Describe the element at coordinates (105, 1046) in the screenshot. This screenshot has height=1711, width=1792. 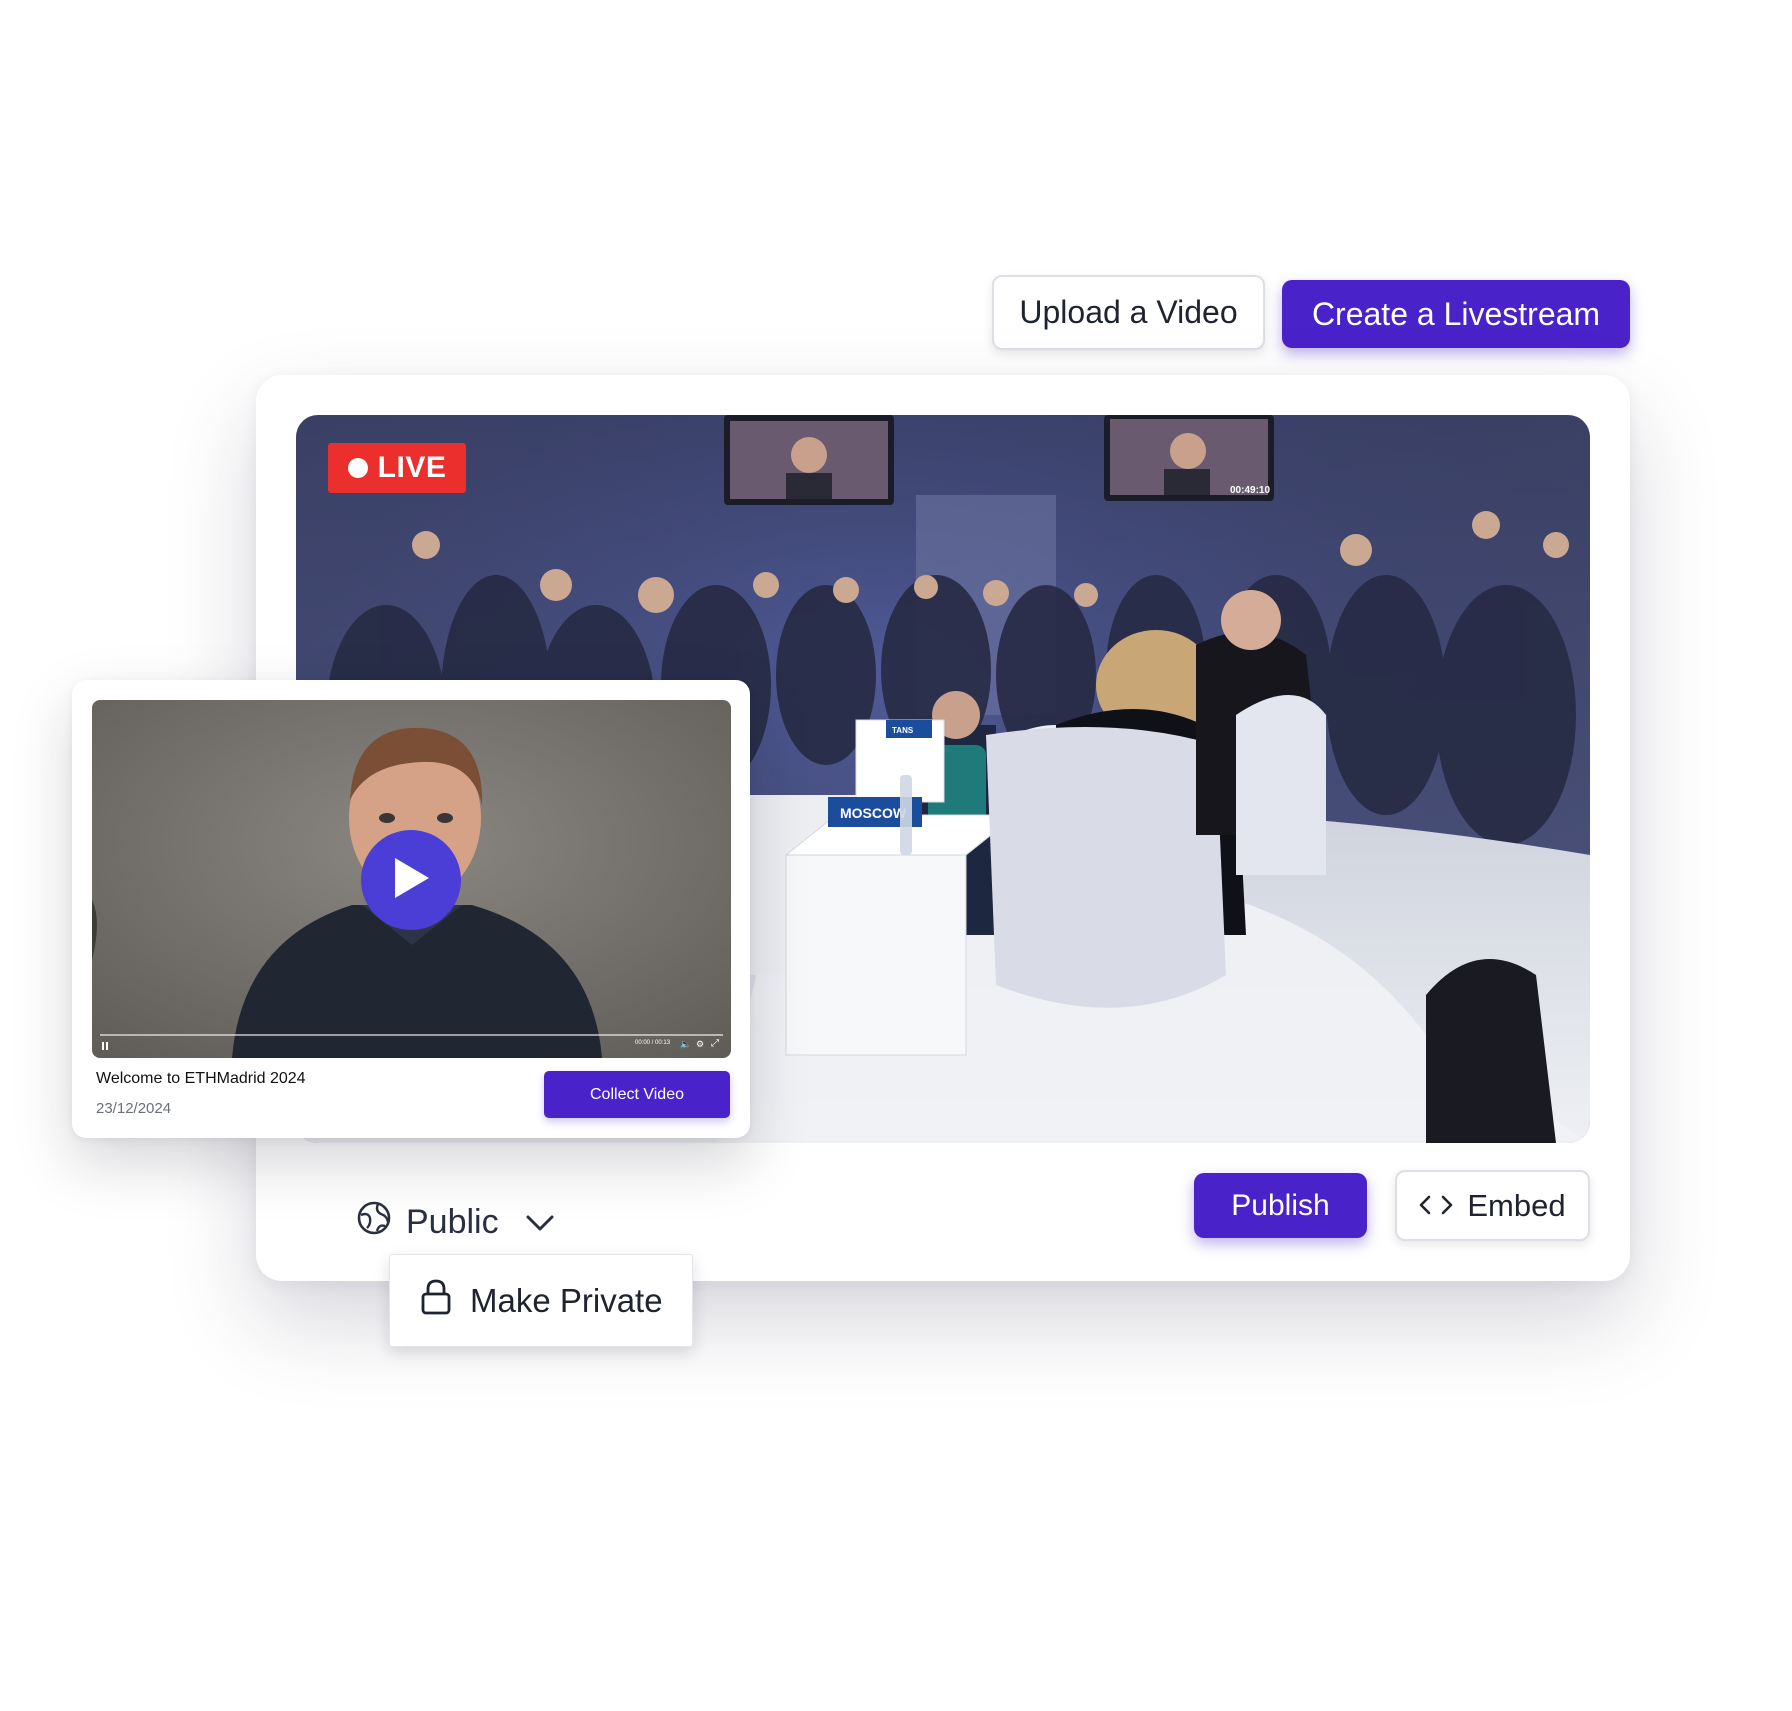
I see `pause-icon` at that location.